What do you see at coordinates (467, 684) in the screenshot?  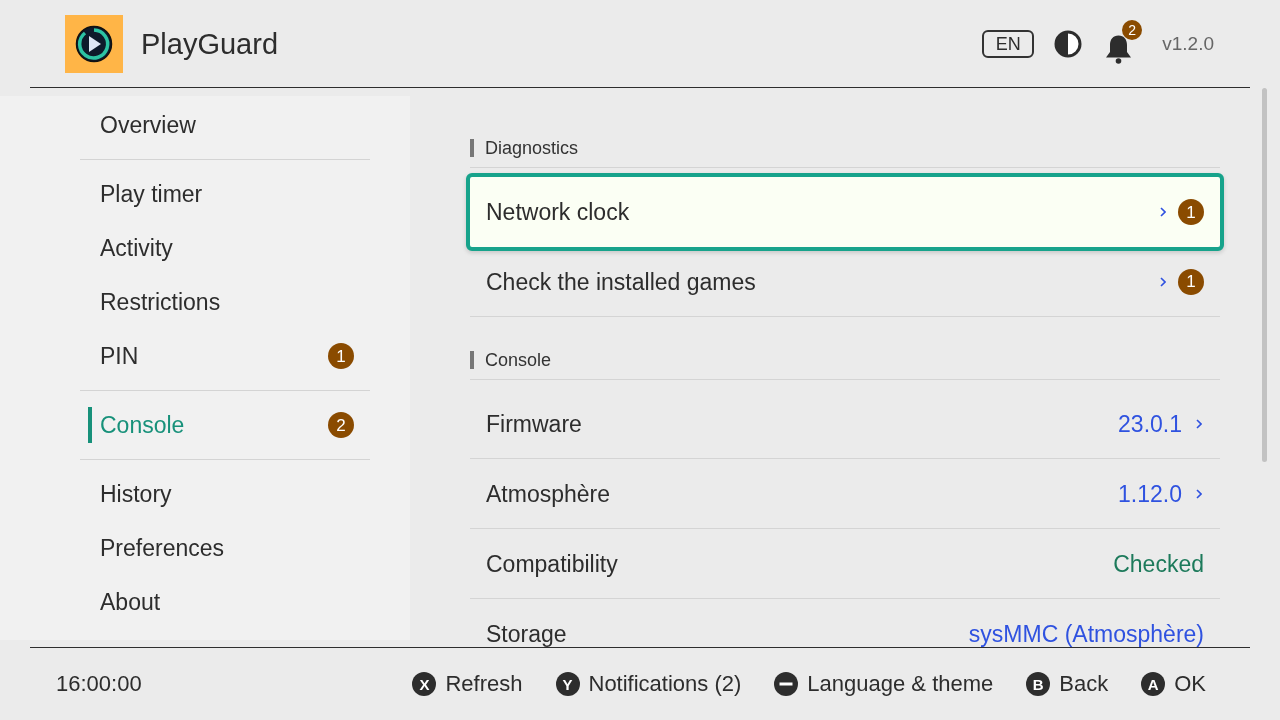 I see `footer-action: X Refresh` at bounding box center [467, 684].